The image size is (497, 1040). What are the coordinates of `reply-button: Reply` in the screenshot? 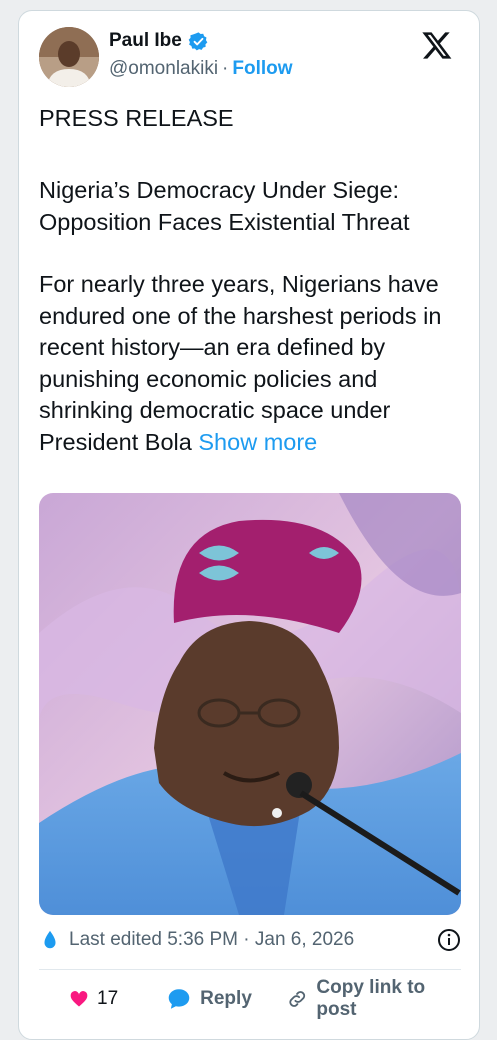 It's located at (209, 999).